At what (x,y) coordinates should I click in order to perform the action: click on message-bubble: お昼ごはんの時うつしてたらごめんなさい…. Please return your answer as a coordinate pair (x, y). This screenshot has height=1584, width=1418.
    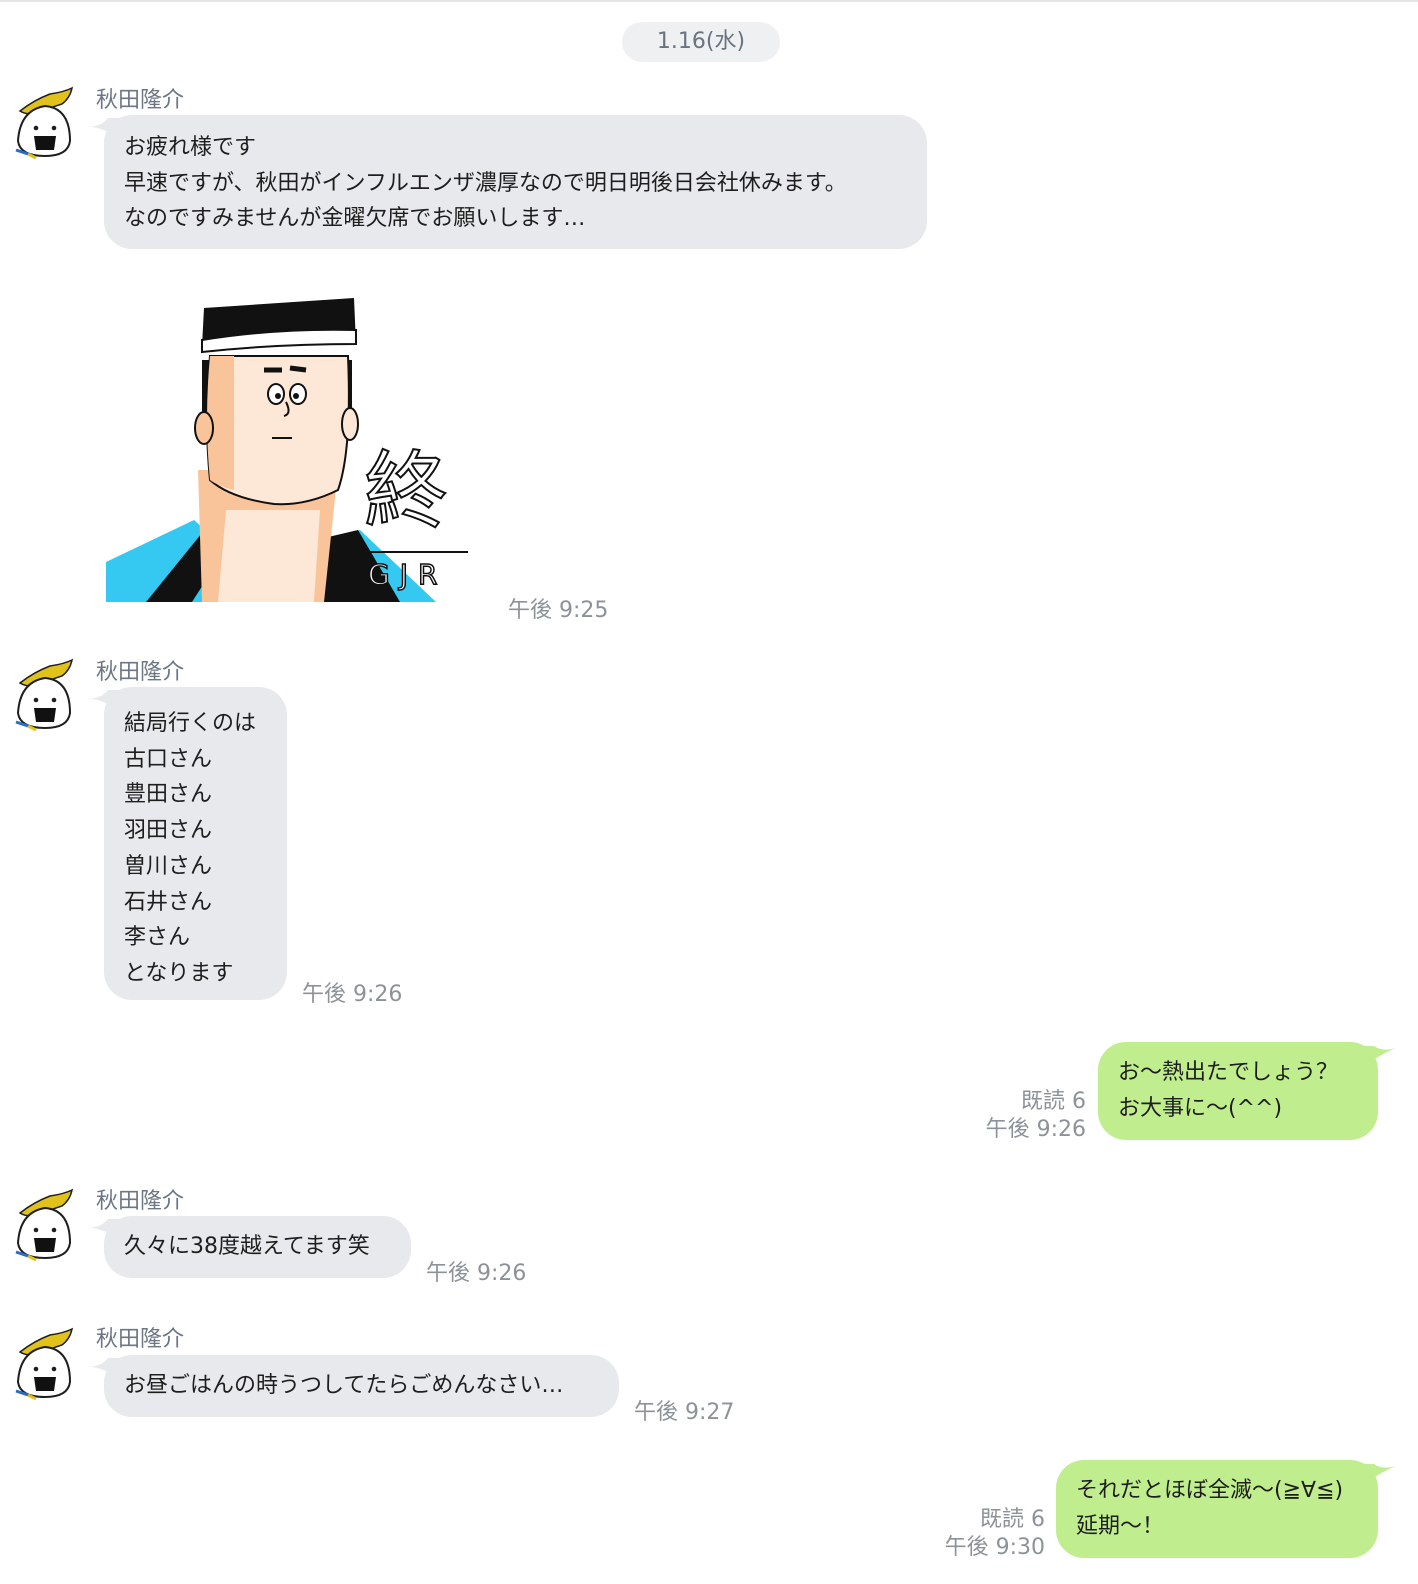
    Looking at the image, I should click on (361, 1386).